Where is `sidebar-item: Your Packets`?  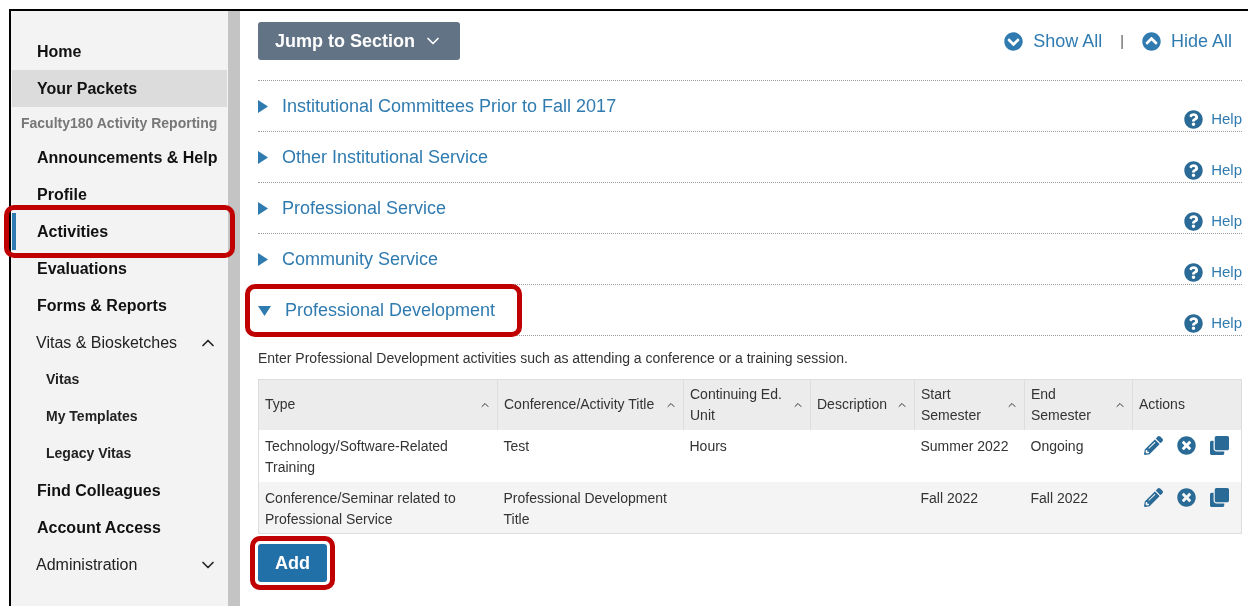 sidebar-item: Your Packets is located at coordinates (119, 88).